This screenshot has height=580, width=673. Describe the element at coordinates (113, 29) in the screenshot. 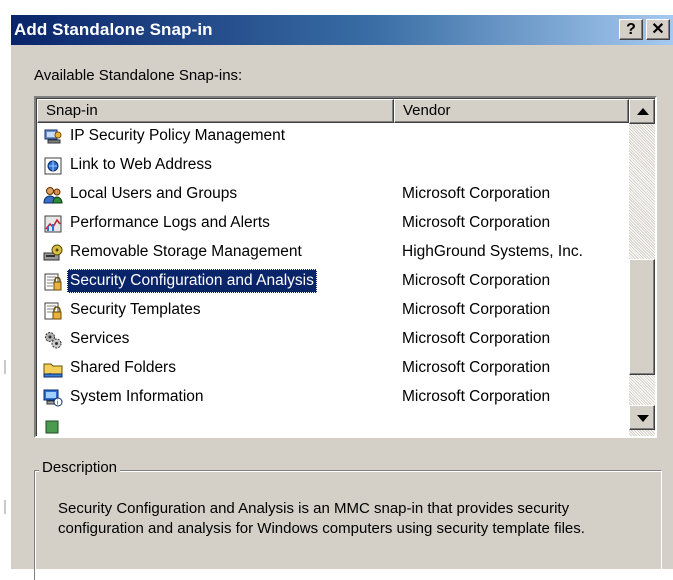

I see `dialog-title: Add Standalone Snap-in` at that location.